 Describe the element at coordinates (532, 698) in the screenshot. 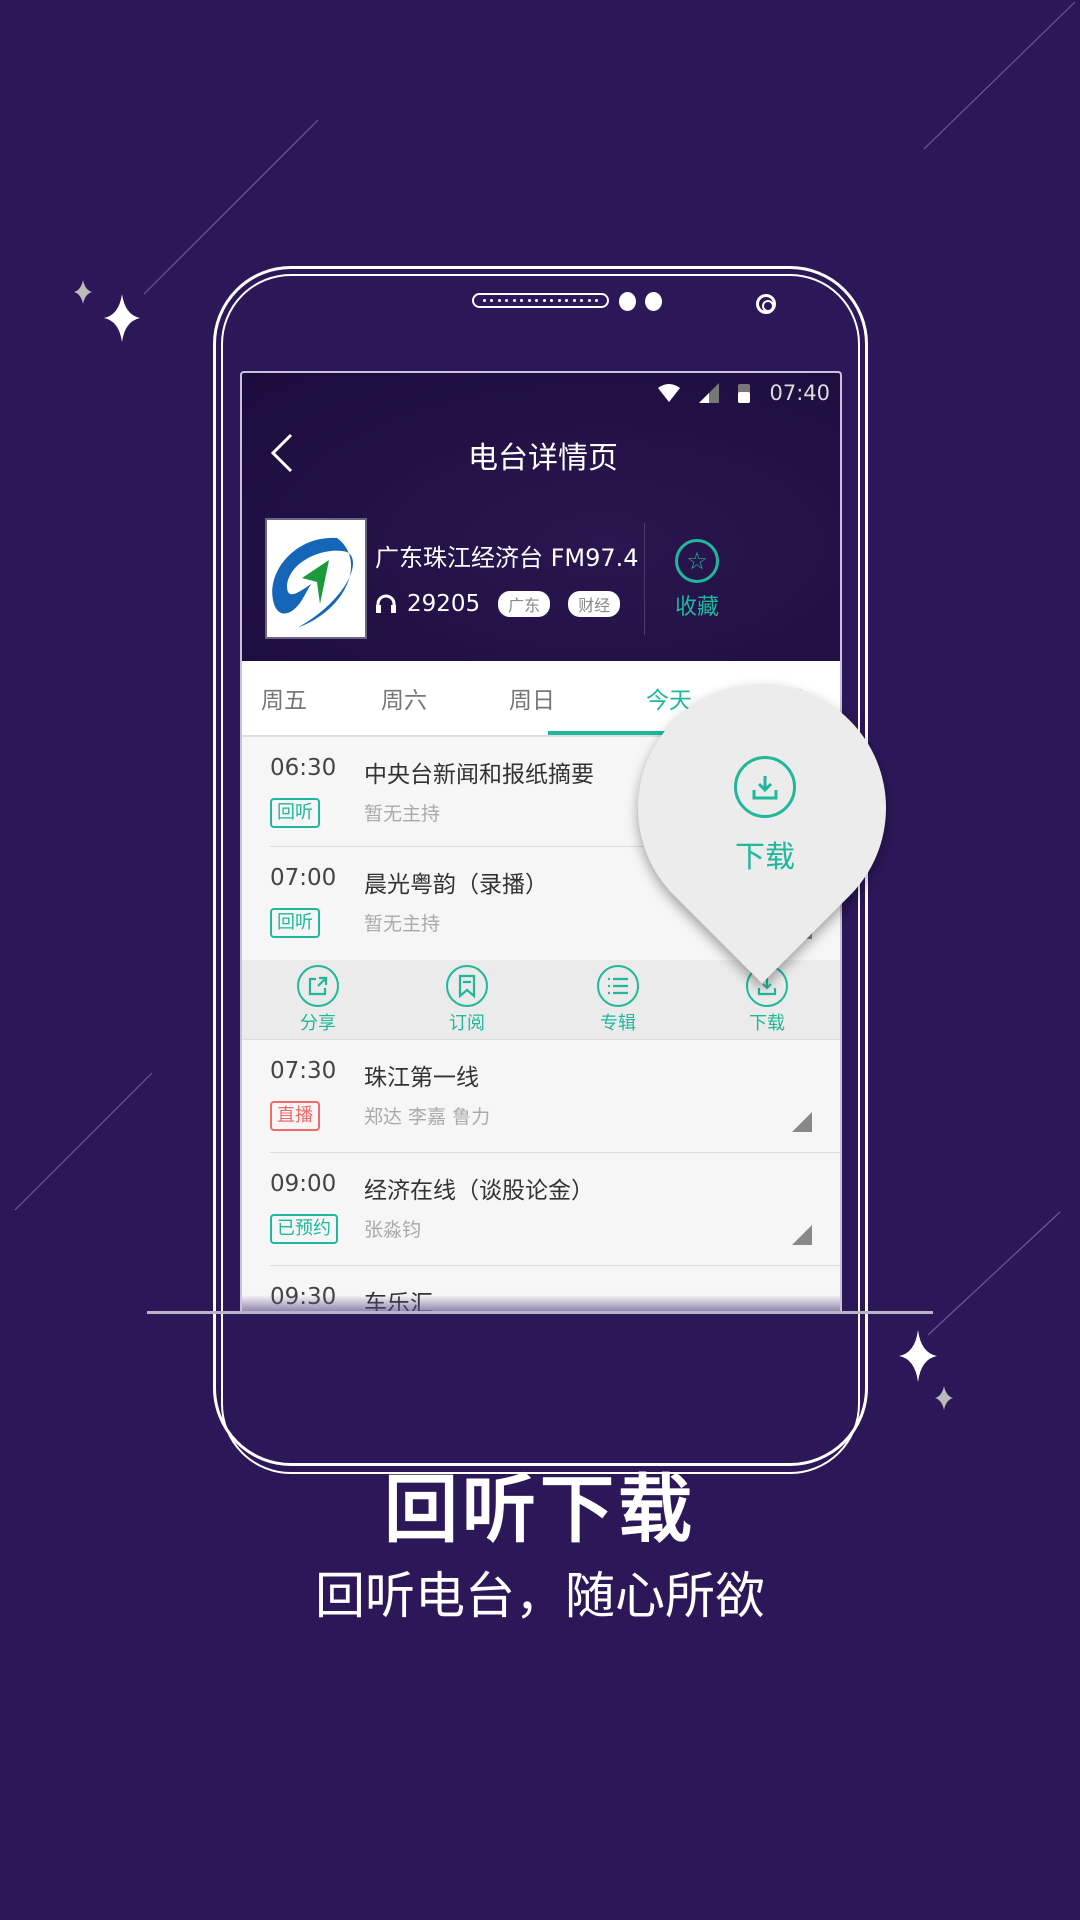

I see `tab-sun: 周日` at that location.